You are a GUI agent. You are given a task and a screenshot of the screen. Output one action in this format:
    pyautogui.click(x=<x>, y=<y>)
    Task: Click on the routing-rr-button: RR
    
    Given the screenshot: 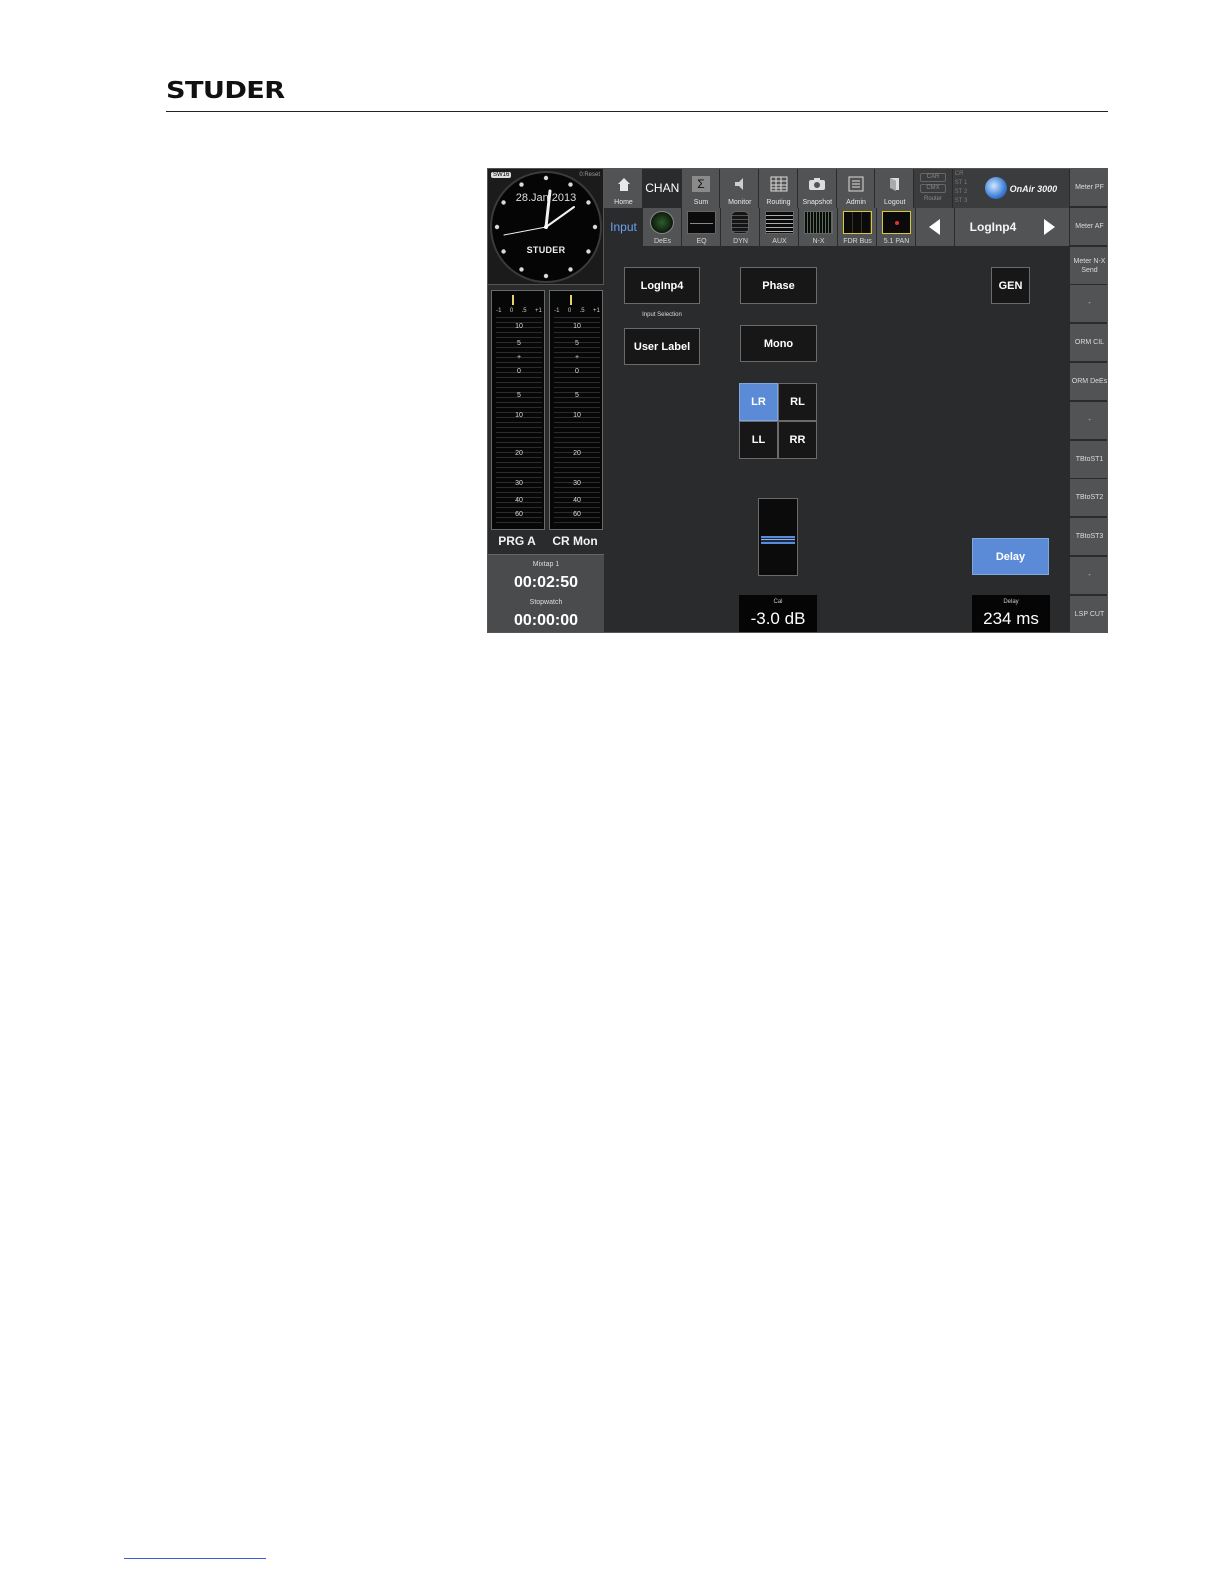 What is the action you would take?
    pyautogui.click(x=797, y=440)
    